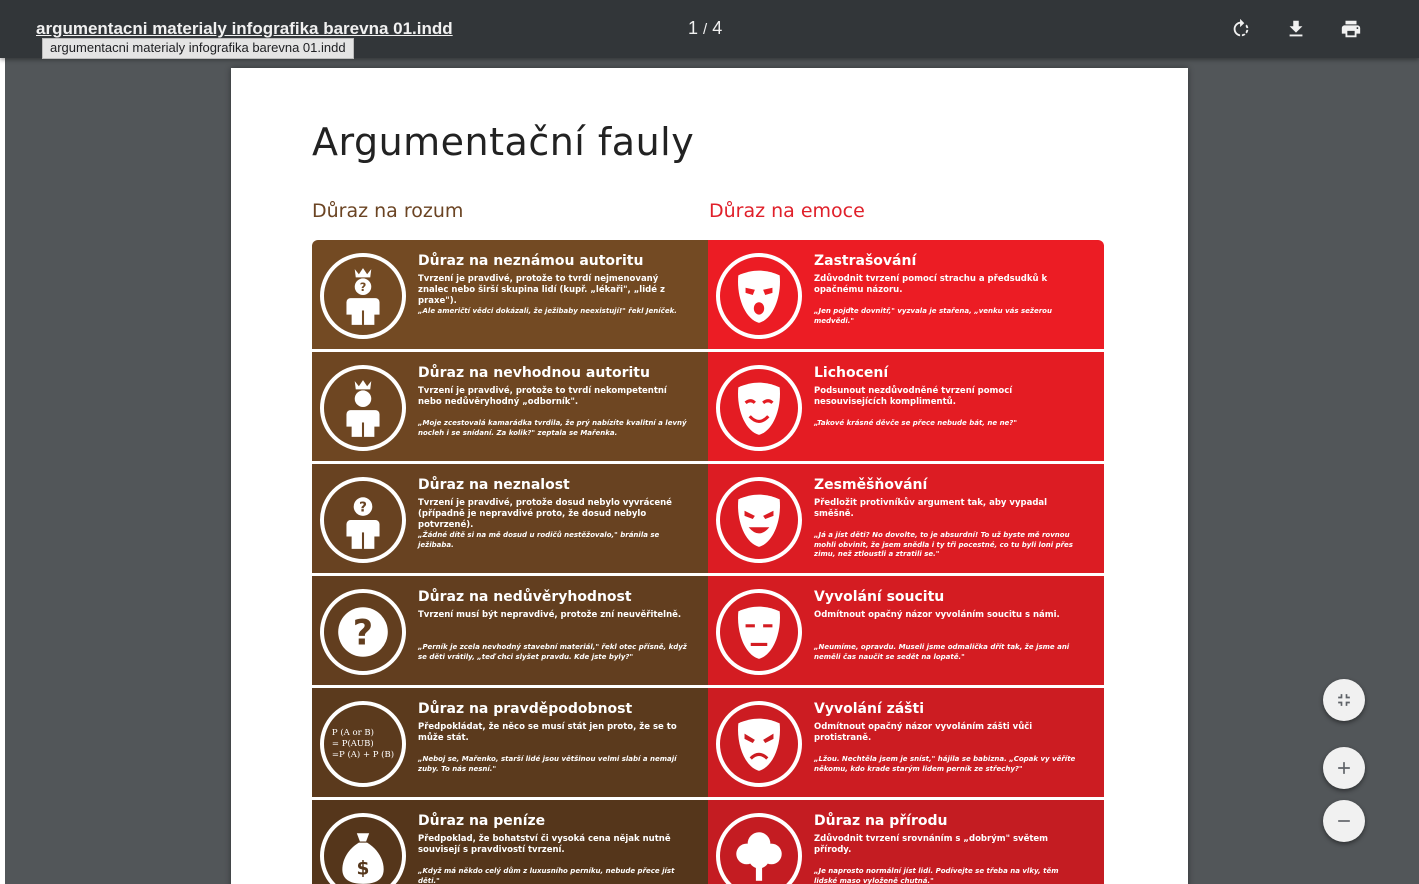 The width and height of the screenshot is (1419, 884). What do you see at coordinates (865, 261) in the screenshot?
I see `card-title: Zastrašování` at bounding box center [865, 261].